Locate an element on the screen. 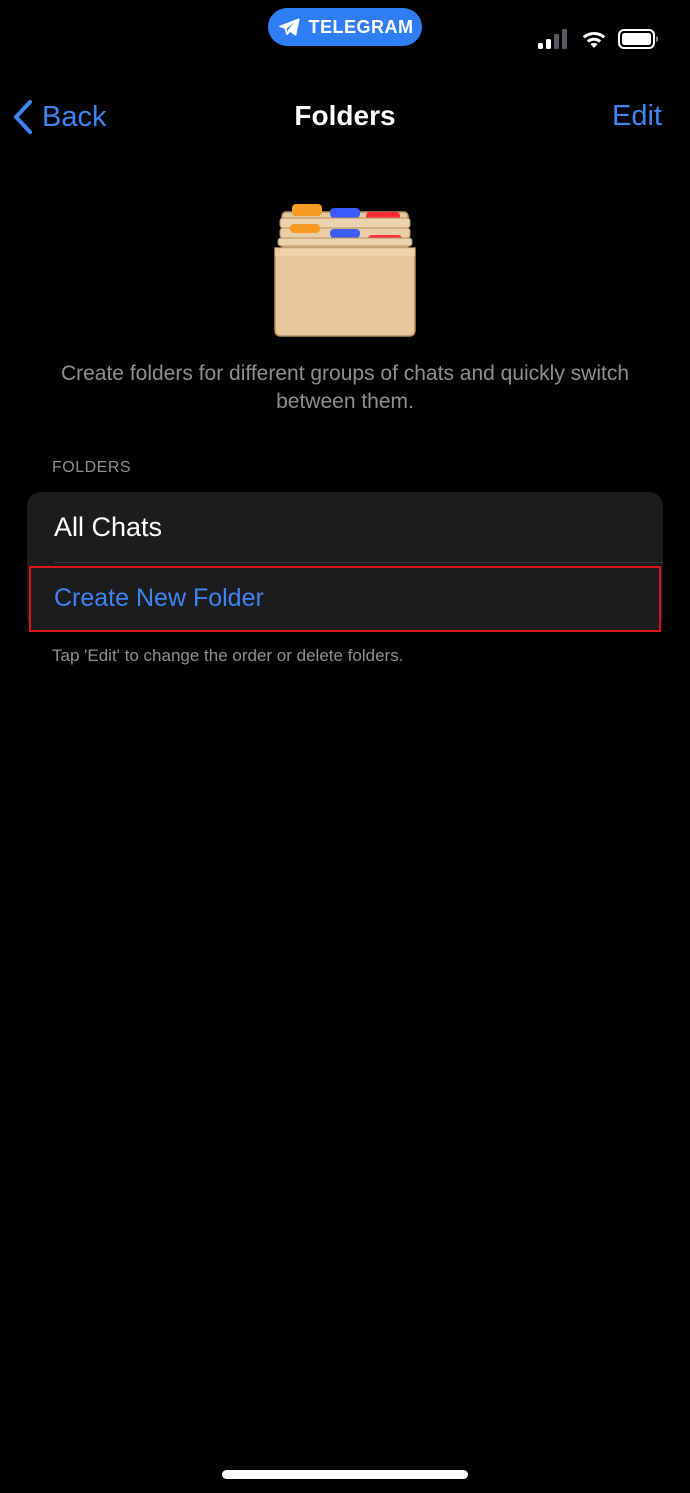 This screenshot has width=690, height=1493. edit-button: Edit is located at coordinates (637, 116).